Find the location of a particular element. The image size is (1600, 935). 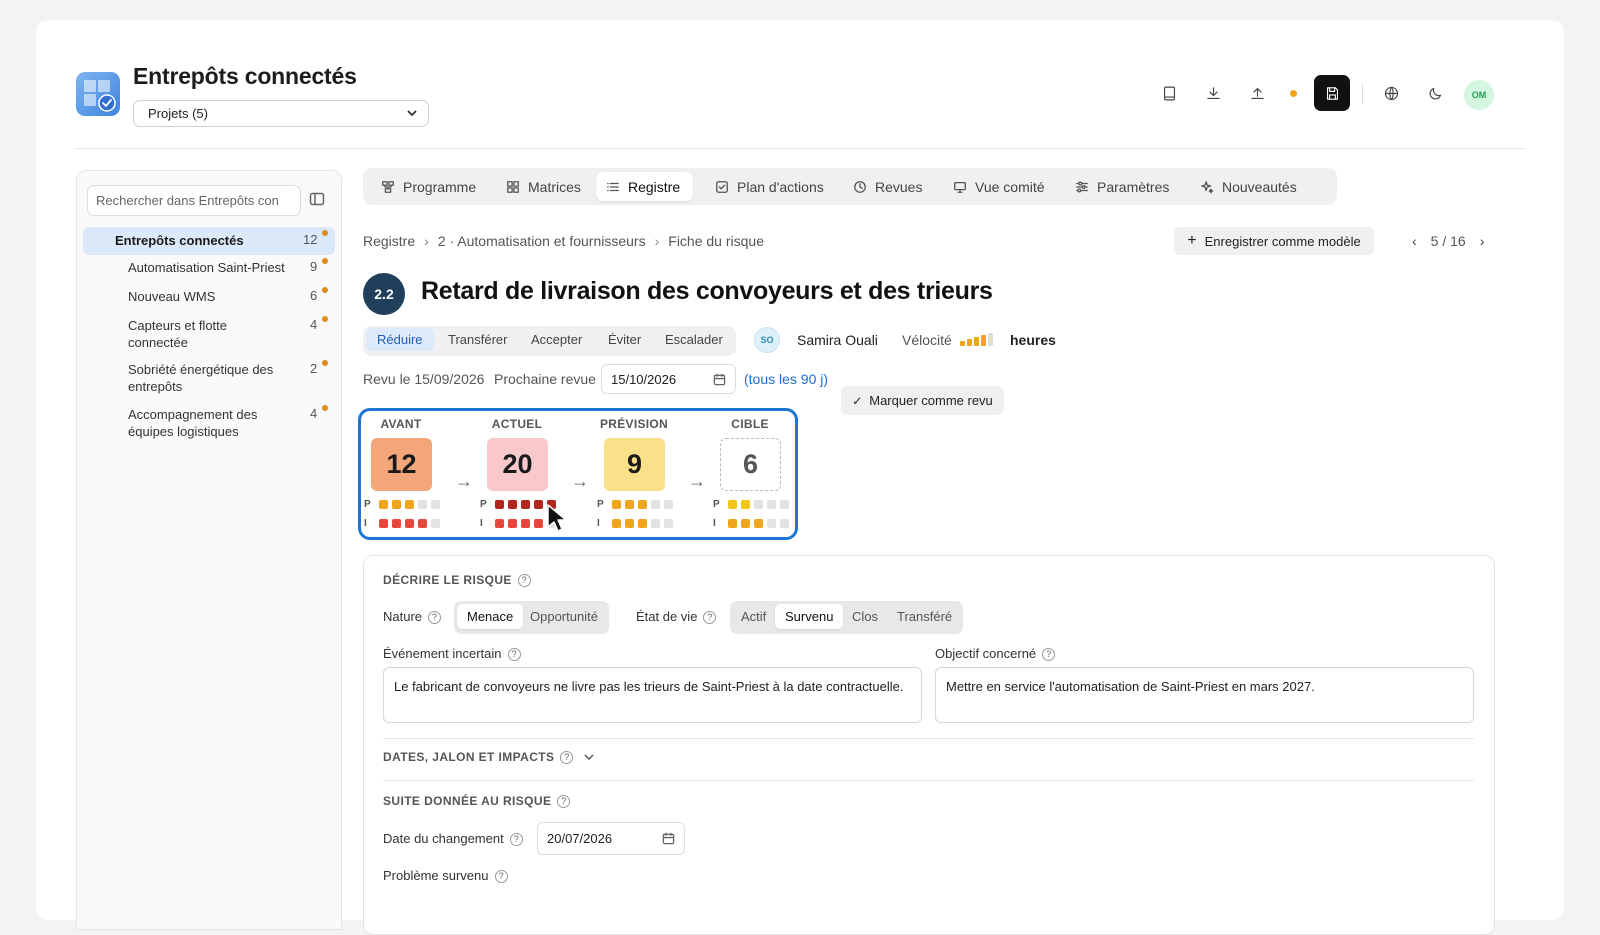

tab-parametres: Paramètres is located at coordinates (1122, 186).